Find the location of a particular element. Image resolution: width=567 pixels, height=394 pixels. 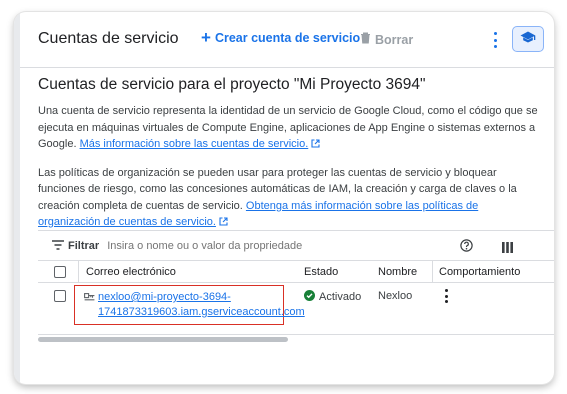

filter-bar: Filtrar is located at coordinates (296, 246).